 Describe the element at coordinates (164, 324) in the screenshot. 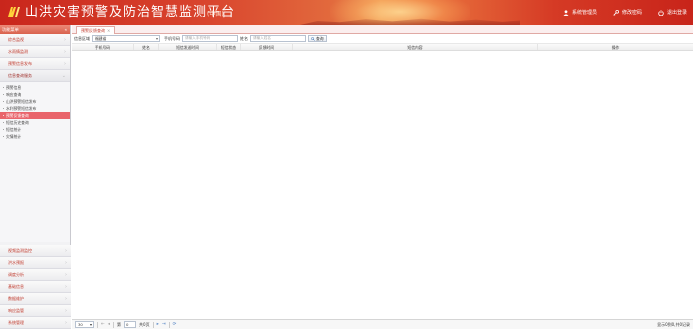

I see `last-page-icon: ⇥` at that location.